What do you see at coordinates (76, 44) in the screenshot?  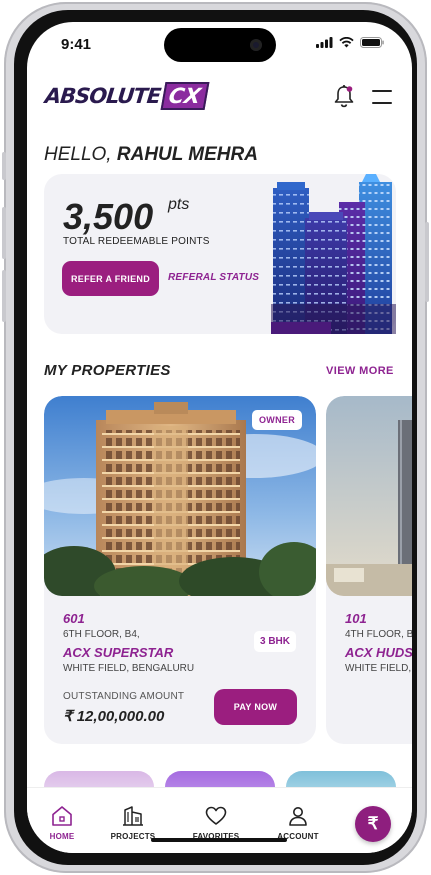 I see `status-time: 9:41` at bounding box center [76, 44].